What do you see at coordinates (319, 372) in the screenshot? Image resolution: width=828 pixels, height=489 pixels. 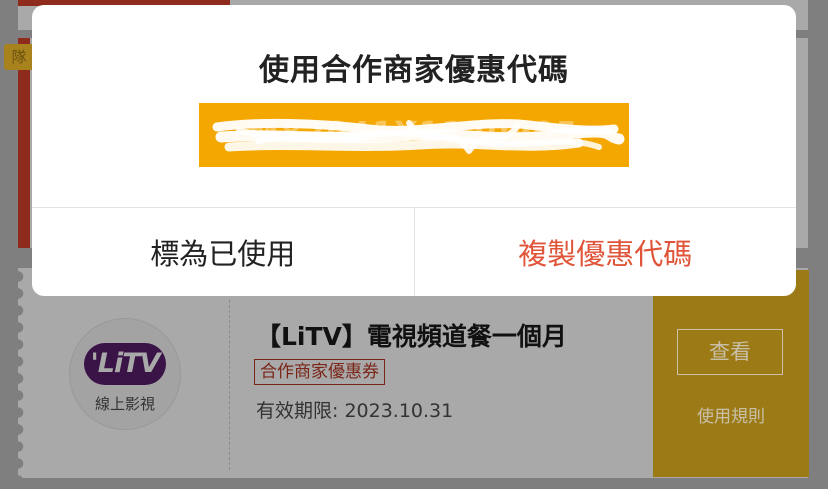 I see `coupon-type-badge: 合作商家優惠券` at bounding box center [319, 372].